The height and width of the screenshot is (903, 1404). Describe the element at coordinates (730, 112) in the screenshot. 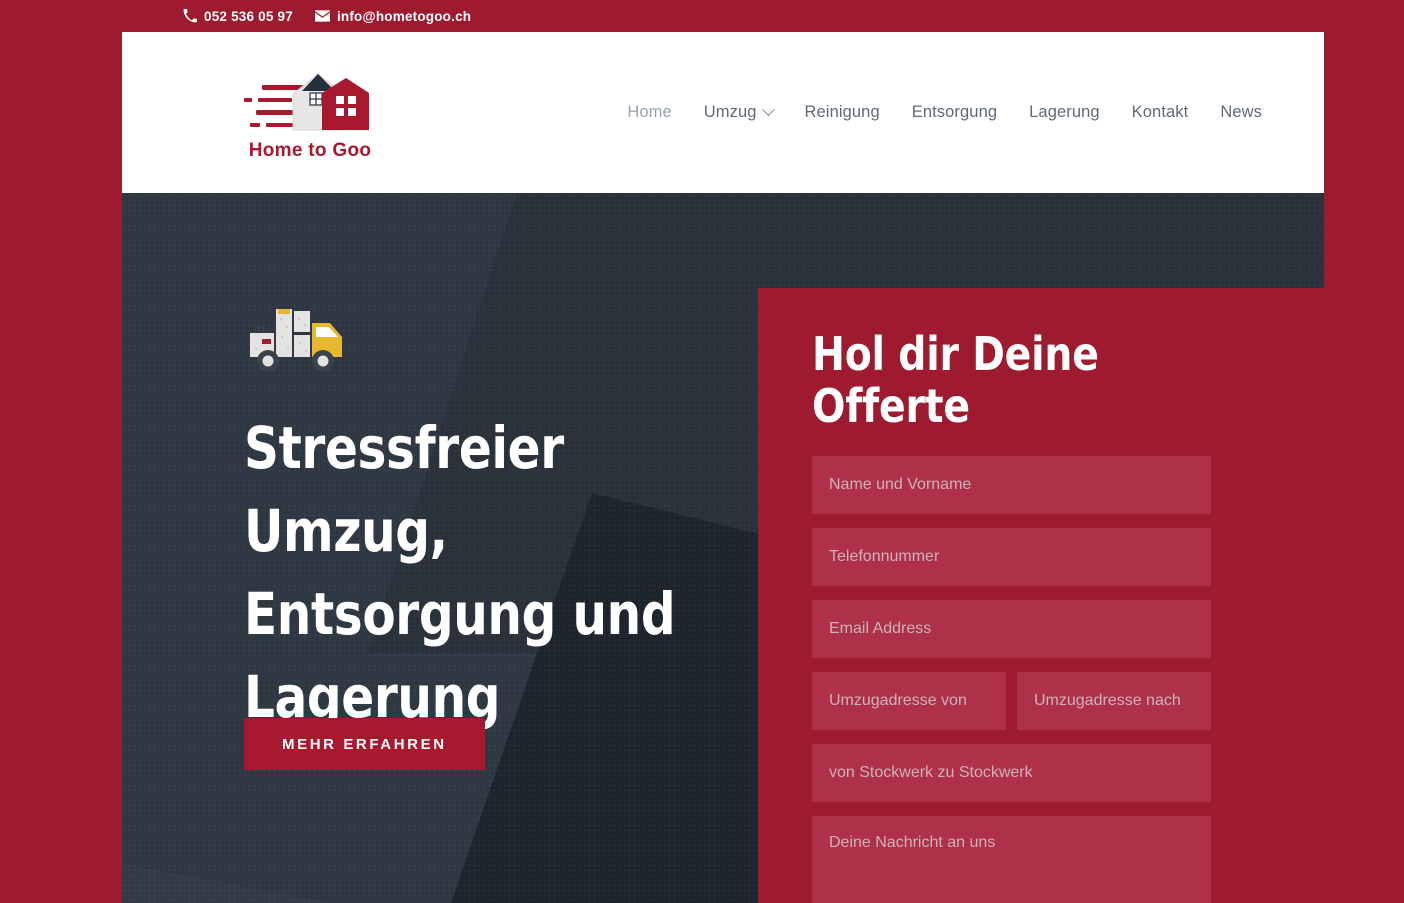

I see `nav-label: Umzug` at that location.